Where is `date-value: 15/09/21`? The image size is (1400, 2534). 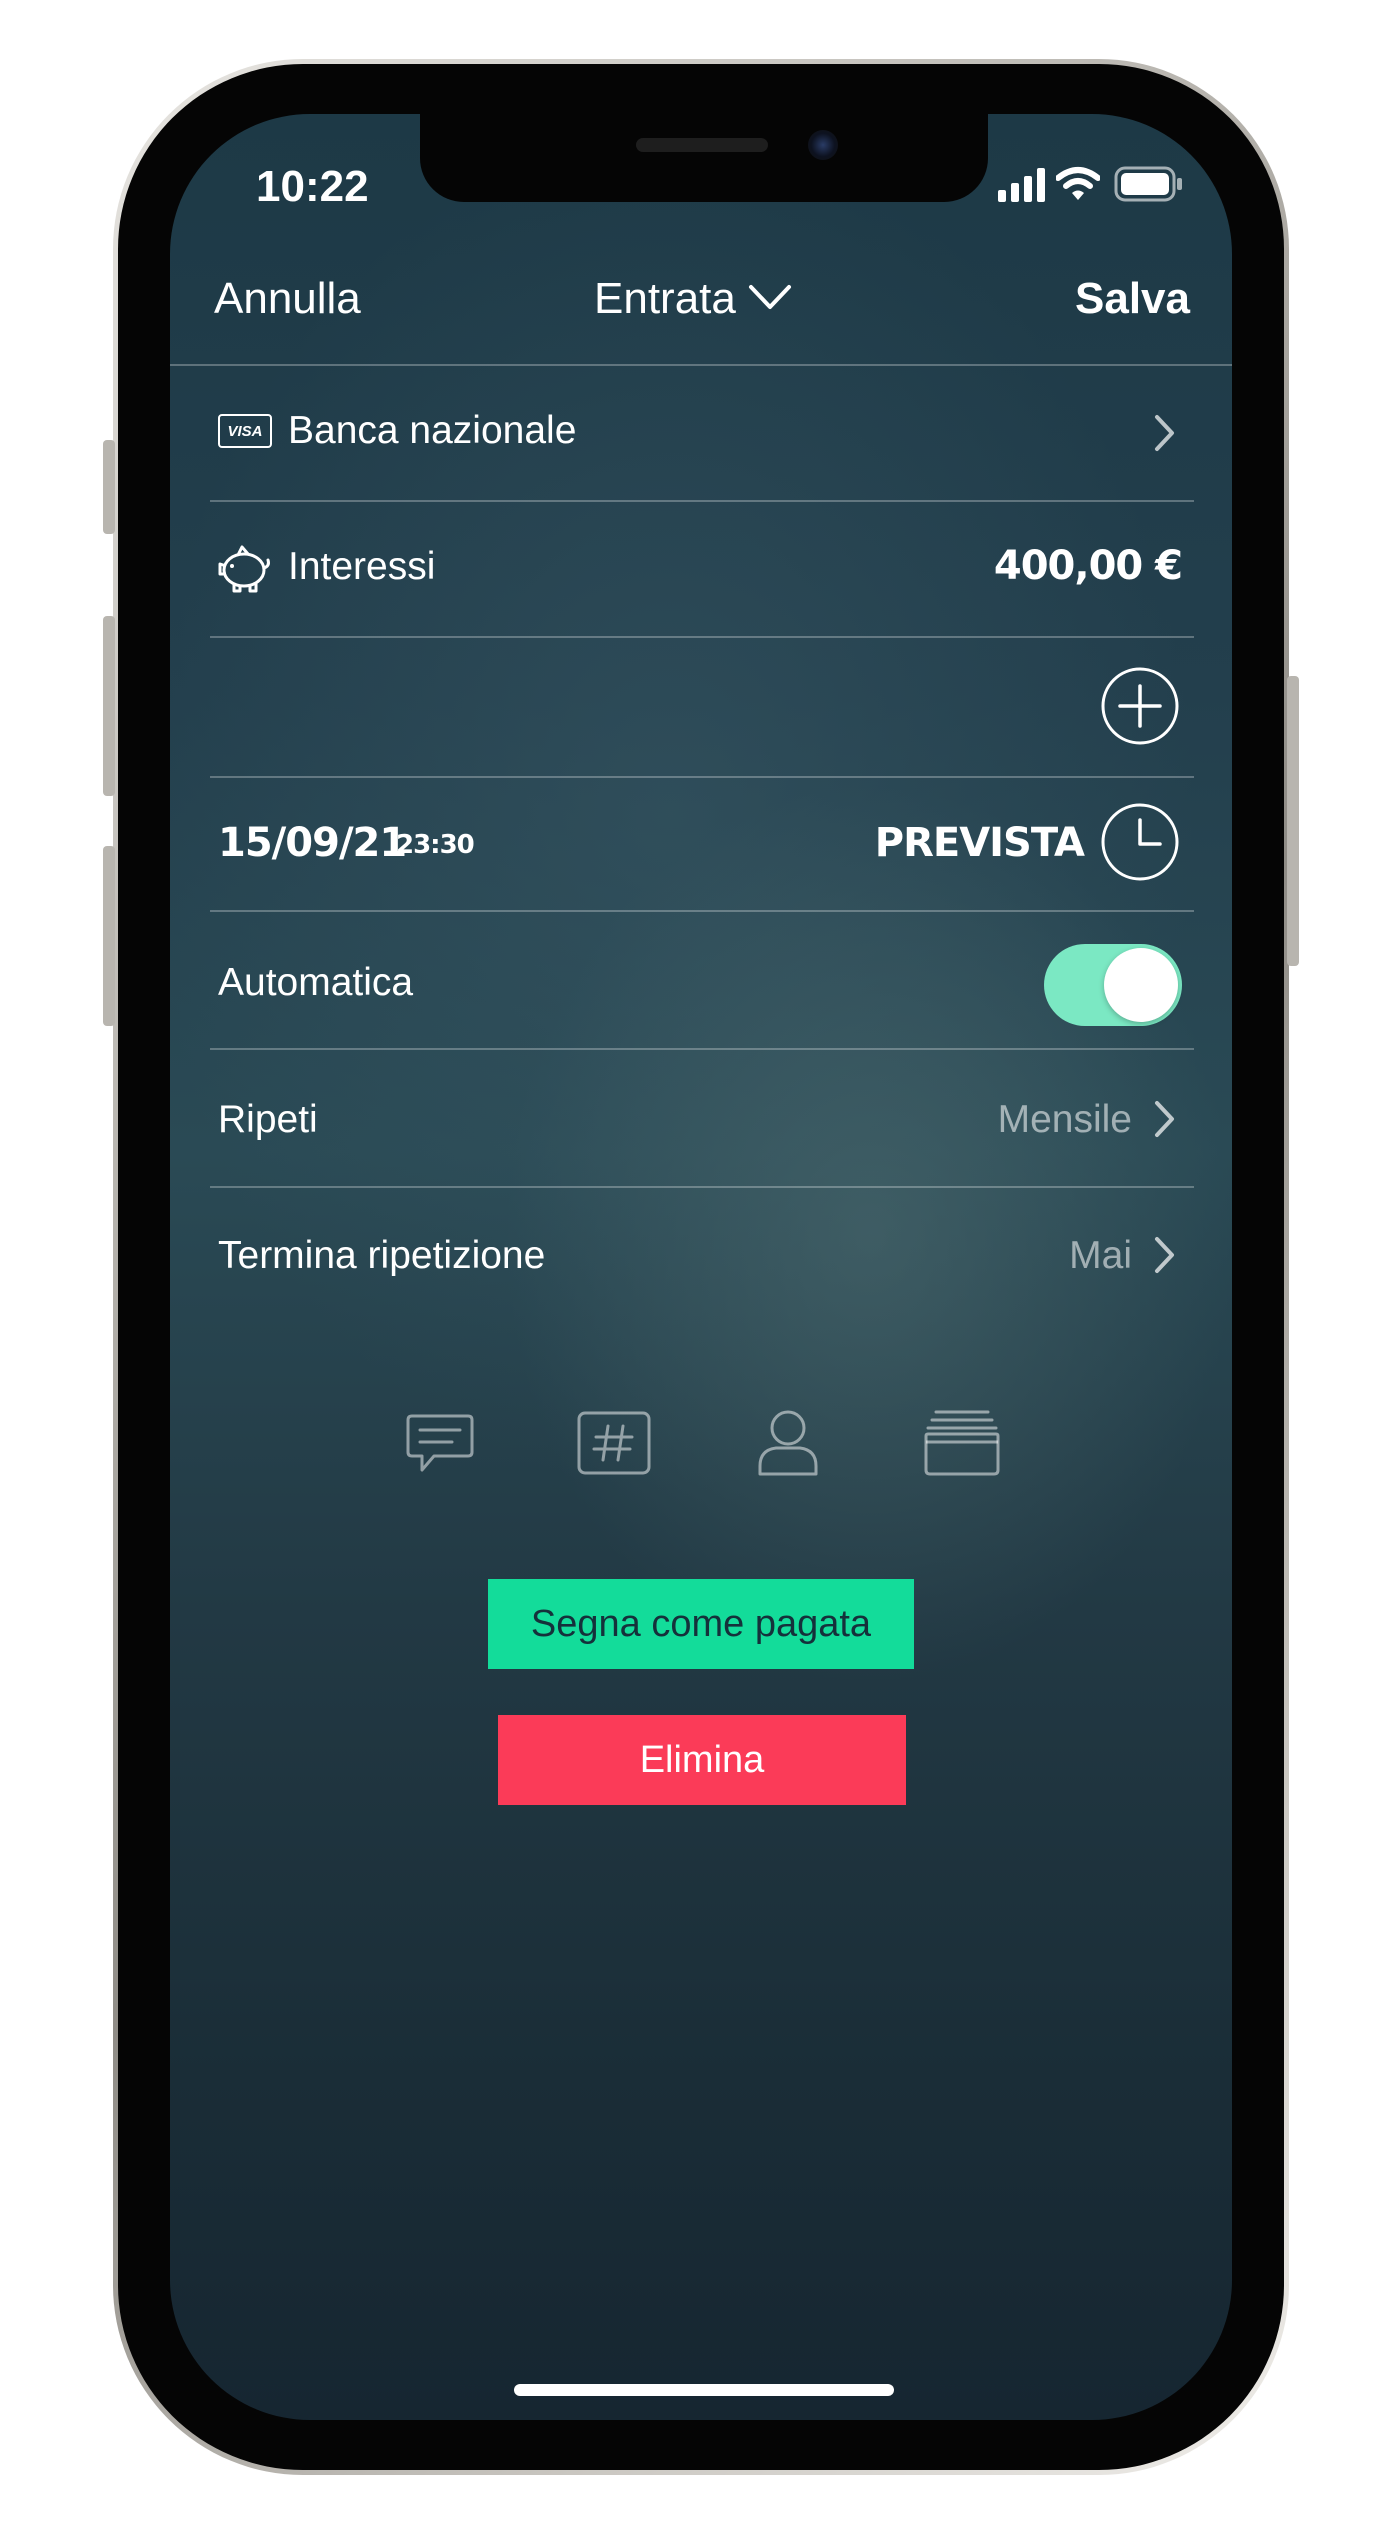 date-value: 15/09/21 is located at coordinates (312, 843).